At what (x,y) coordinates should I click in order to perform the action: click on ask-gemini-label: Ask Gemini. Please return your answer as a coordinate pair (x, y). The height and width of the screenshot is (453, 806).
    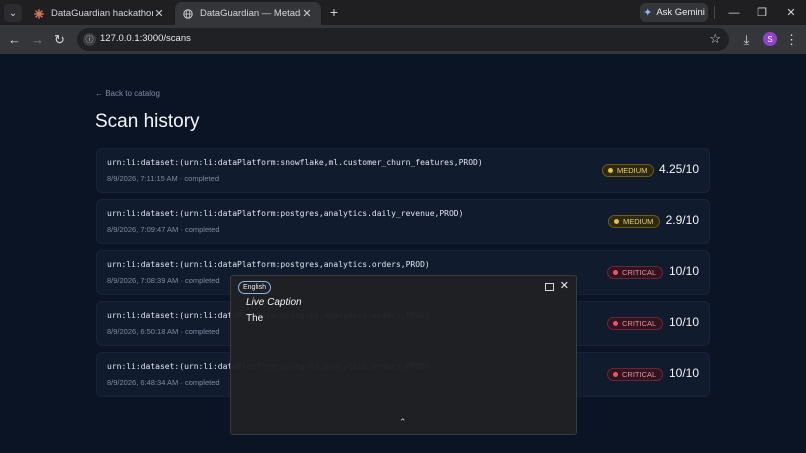
    Looking at the image, I should click on (680, 12).